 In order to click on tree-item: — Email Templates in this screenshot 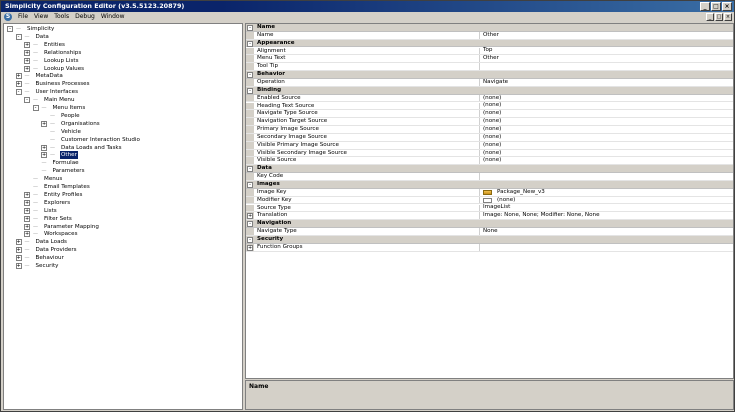, I will do `click(57, 187)`.